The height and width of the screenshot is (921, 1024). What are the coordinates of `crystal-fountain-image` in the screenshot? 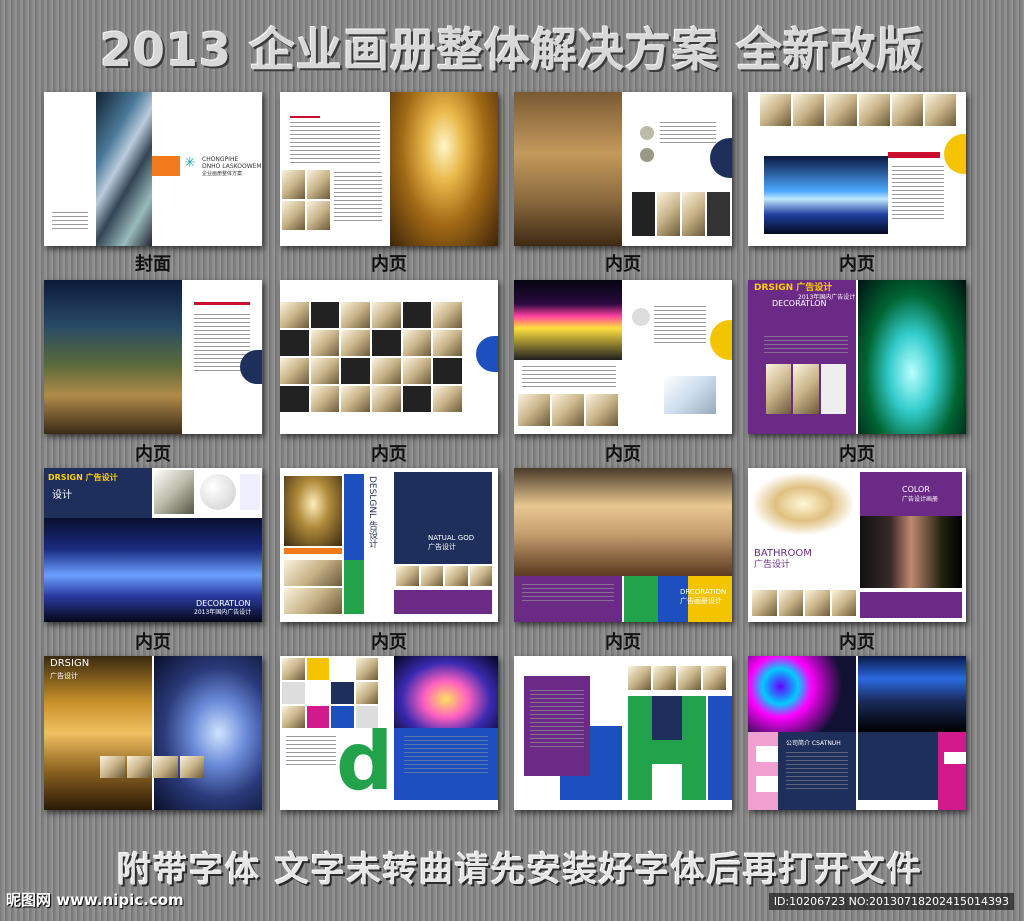 It's located at (912, 357).